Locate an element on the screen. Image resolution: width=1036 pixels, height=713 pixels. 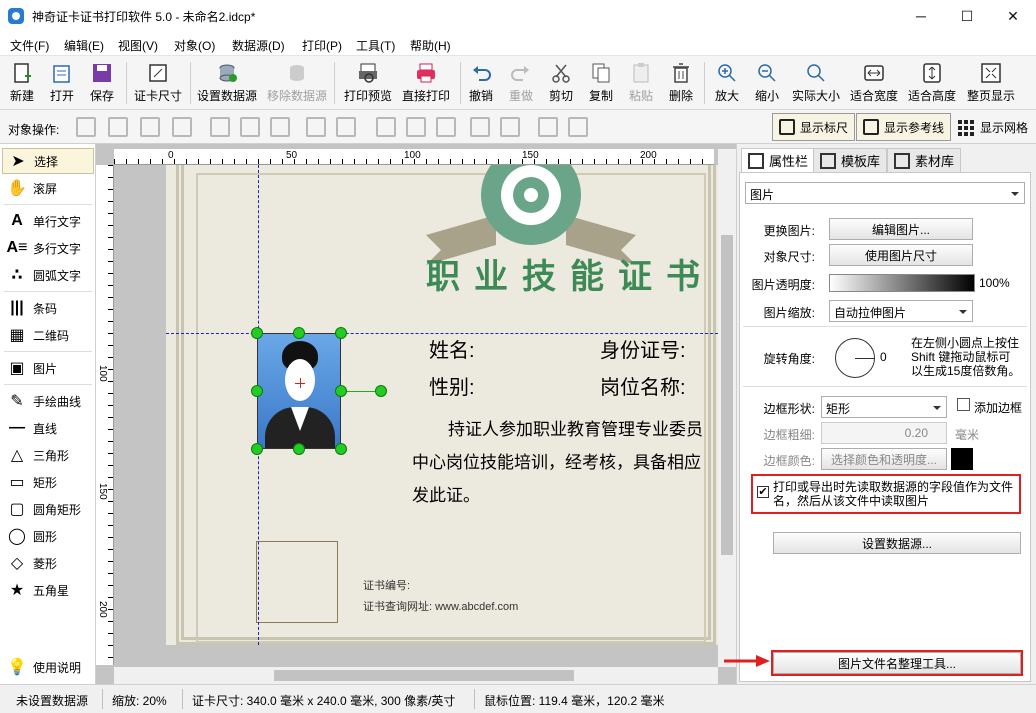
fit-width-button: 适合宽度 is located at coordinates (874, 83).